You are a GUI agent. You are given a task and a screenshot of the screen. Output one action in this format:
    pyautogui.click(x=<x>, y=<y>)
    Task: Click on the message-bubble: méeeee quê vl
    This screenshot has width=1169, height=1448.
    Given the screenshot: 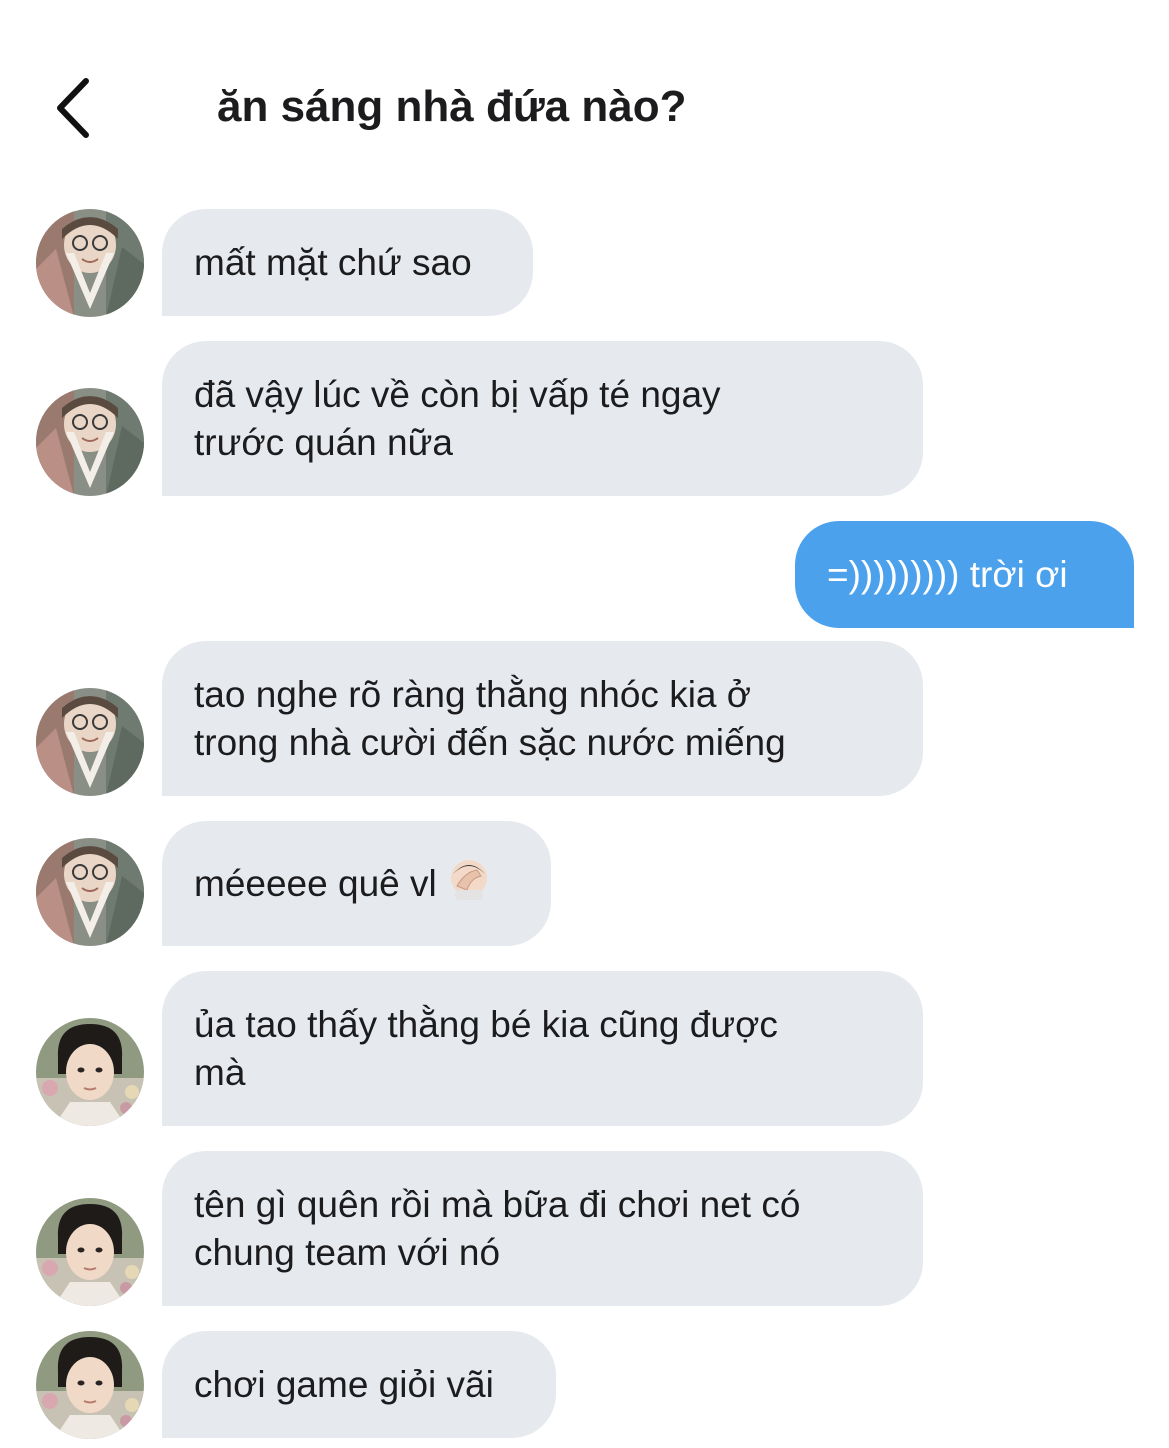 What is the action you would take?
    pyautogui.click(x=356, y=883)
    